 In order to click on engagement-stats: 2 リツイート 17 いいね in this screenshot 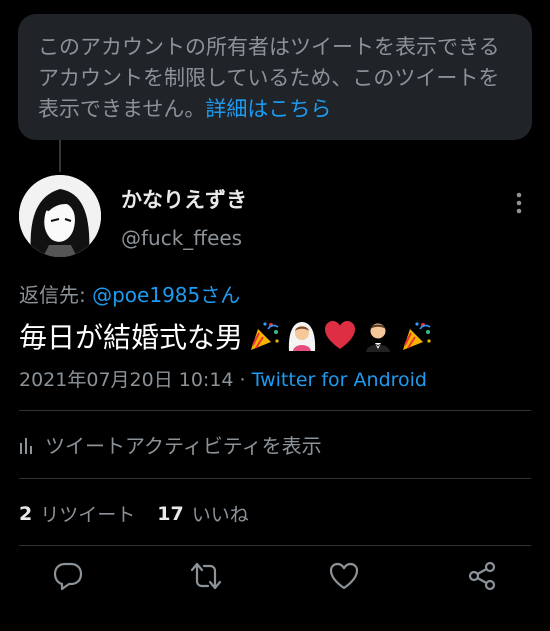, I will do `click(134, 513)`.